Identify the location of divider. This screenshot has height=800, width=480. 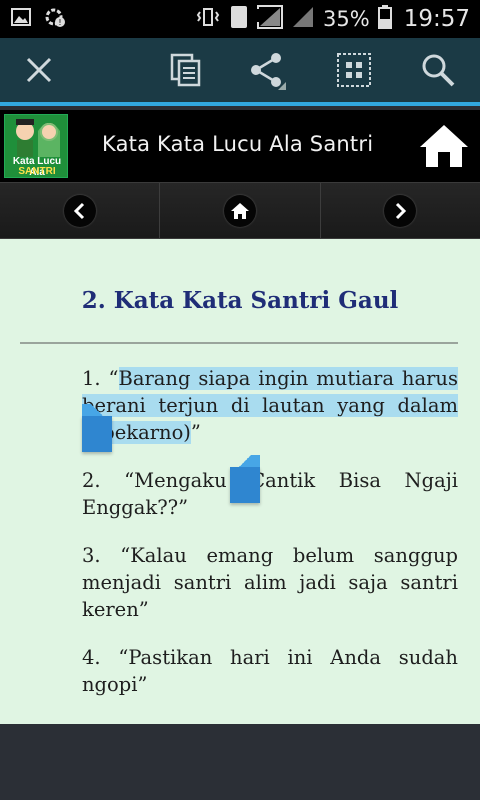
(239, 343).